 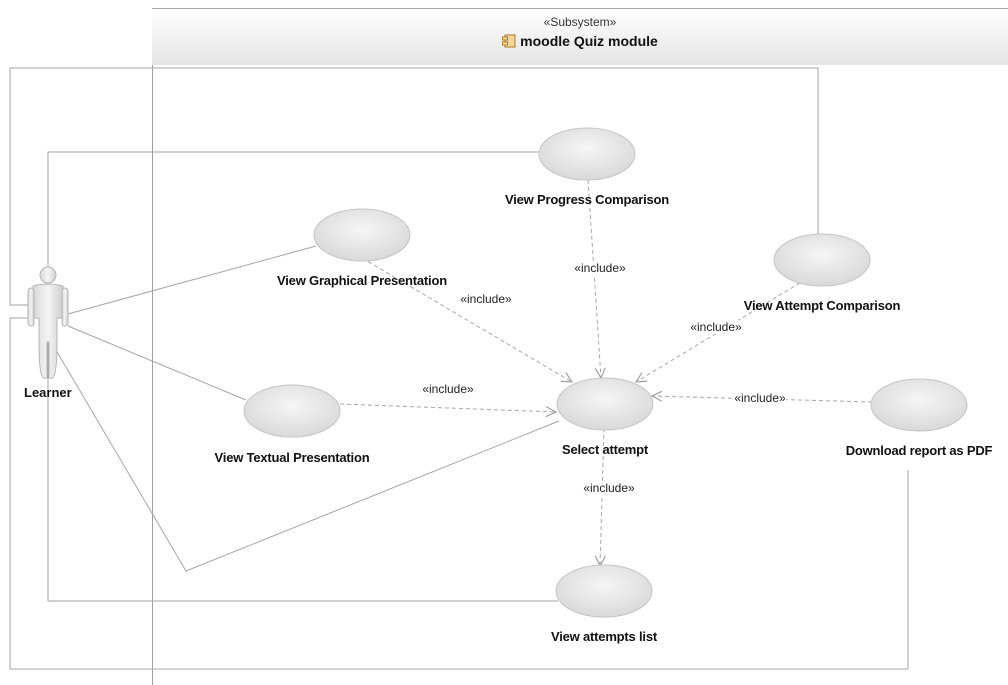 What do you see at coordinates (919, 405) in the screenshot?
I see `ellipse-download-report-pdf` at bounding box center [919, 405].